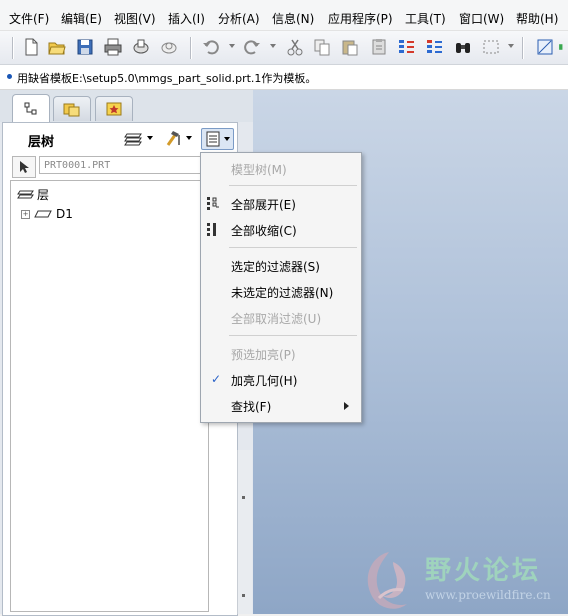 The height and width of the screenshot is (616, 568). What do you see at coordinates (282, 292) in the screenshot?
I see `menu-item-unselected-filter: 未选定的过滤器(N)` at bounding box center [282, 292].